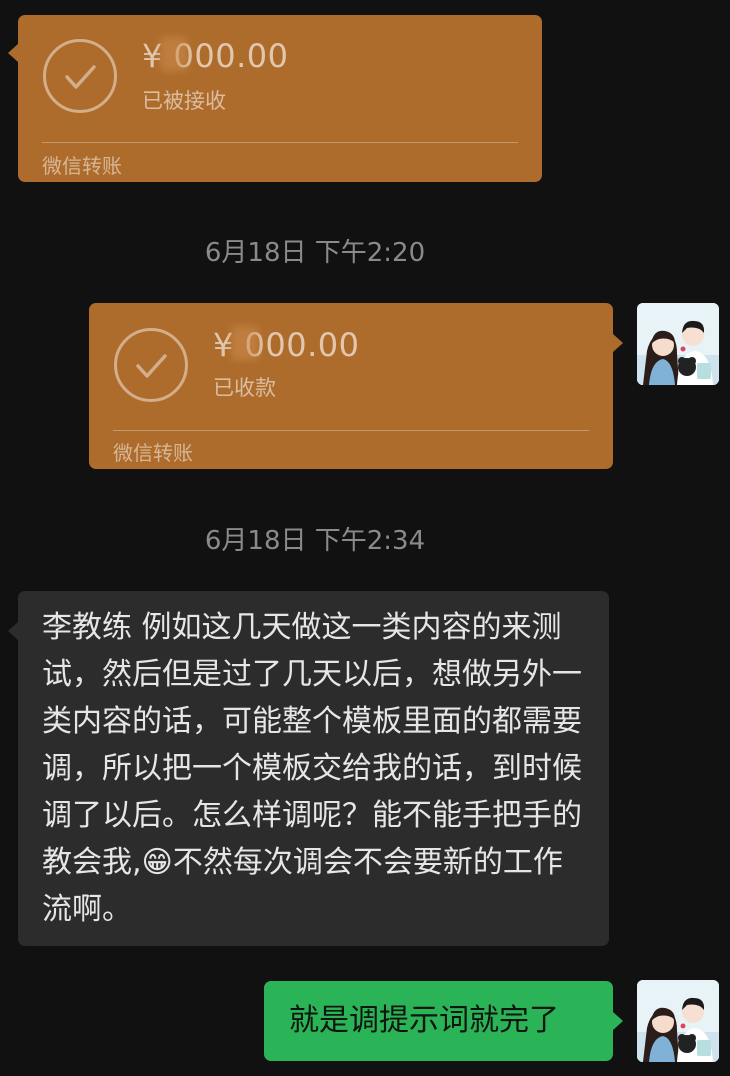  Describe the element at coordinates (315, 541) in the screenshot. I see `timestamp: 6月18日 下午2:34` at that location.